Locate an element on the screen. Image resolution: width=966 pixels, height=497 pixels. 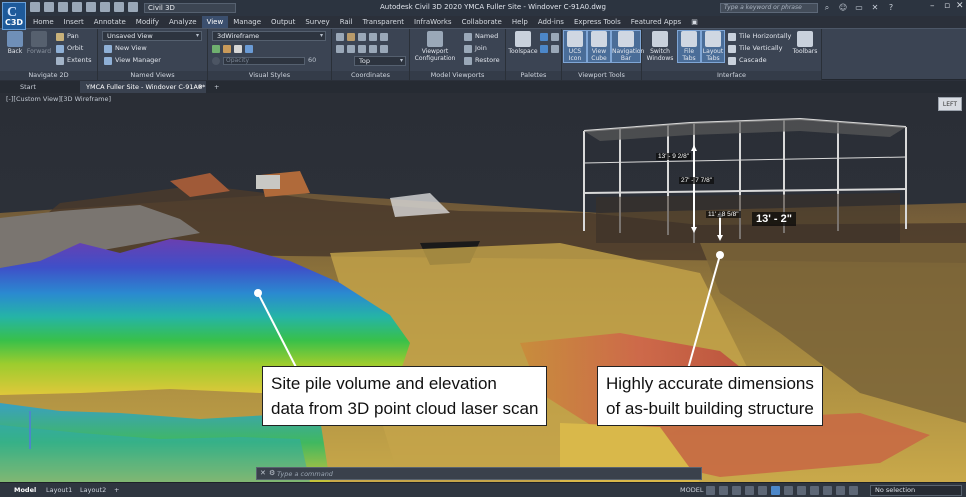
viewcube: LEFT is located at coordinates (950, 104).